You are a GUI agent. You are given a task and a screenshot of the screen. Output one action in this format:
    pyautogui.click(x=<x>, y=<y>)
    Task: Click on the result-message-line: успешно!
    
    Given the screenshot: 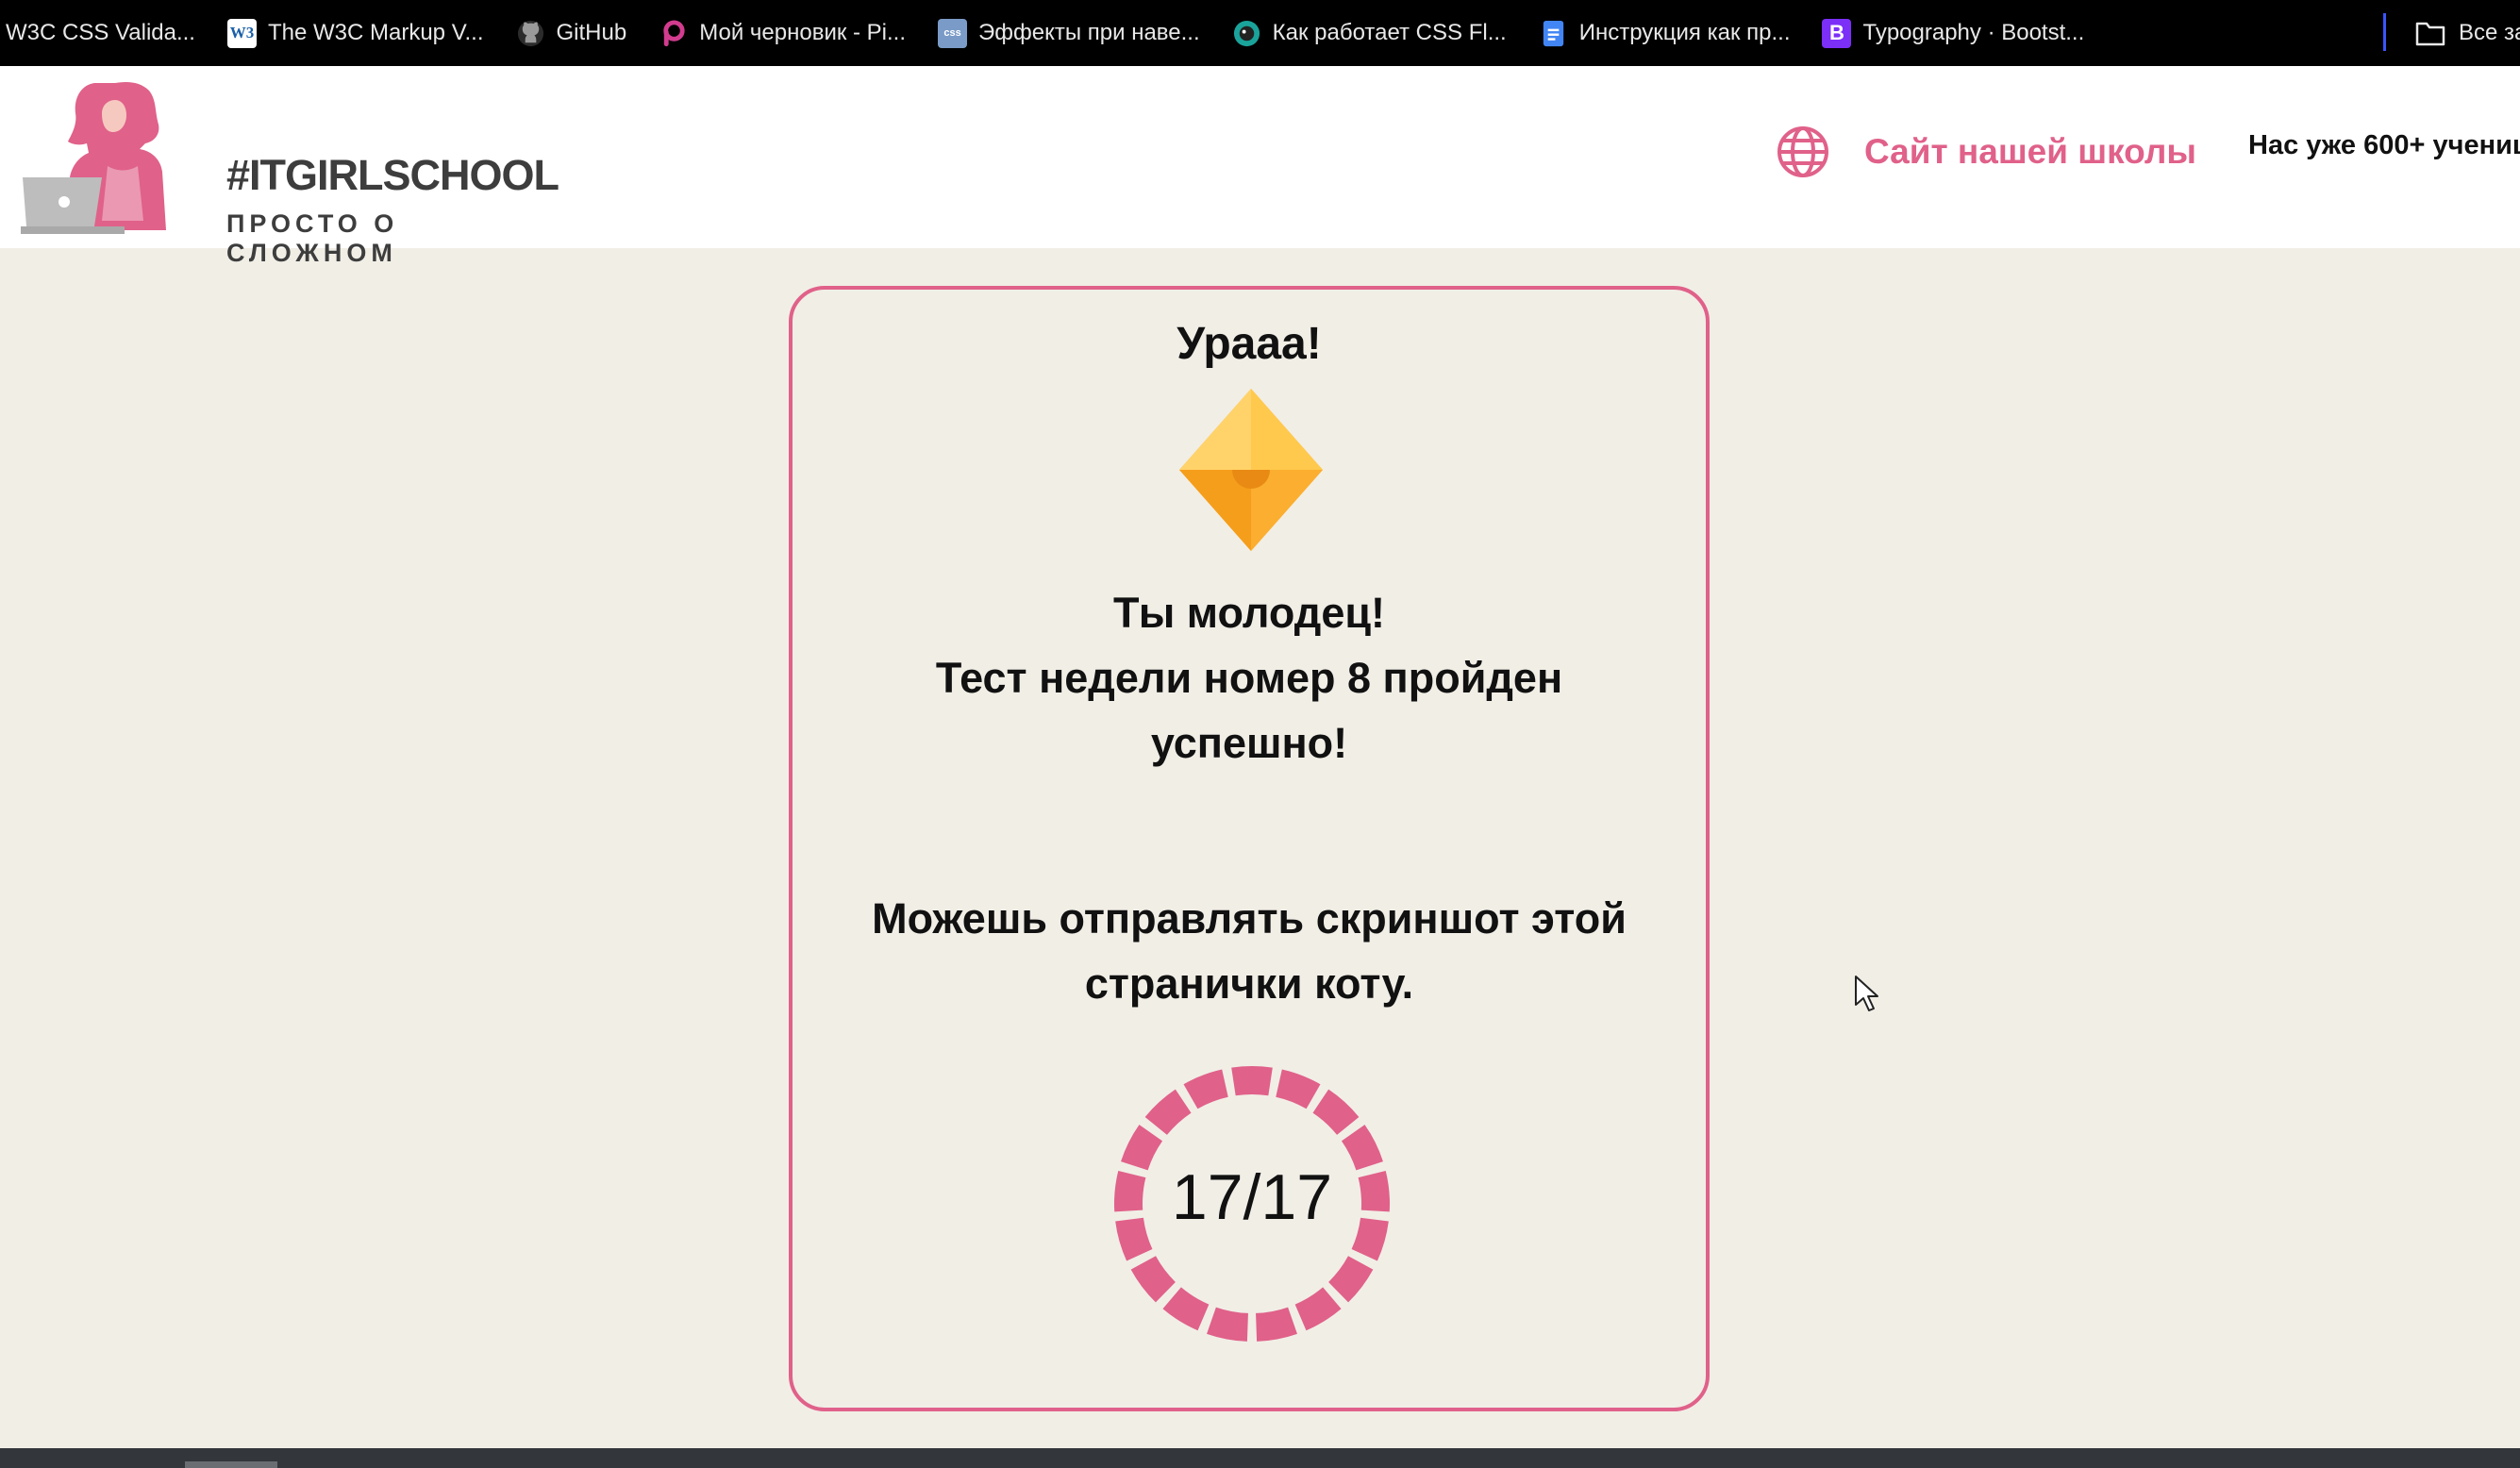 What is the action you would take?
    pyautogui.click(x=1249, y=743)
    